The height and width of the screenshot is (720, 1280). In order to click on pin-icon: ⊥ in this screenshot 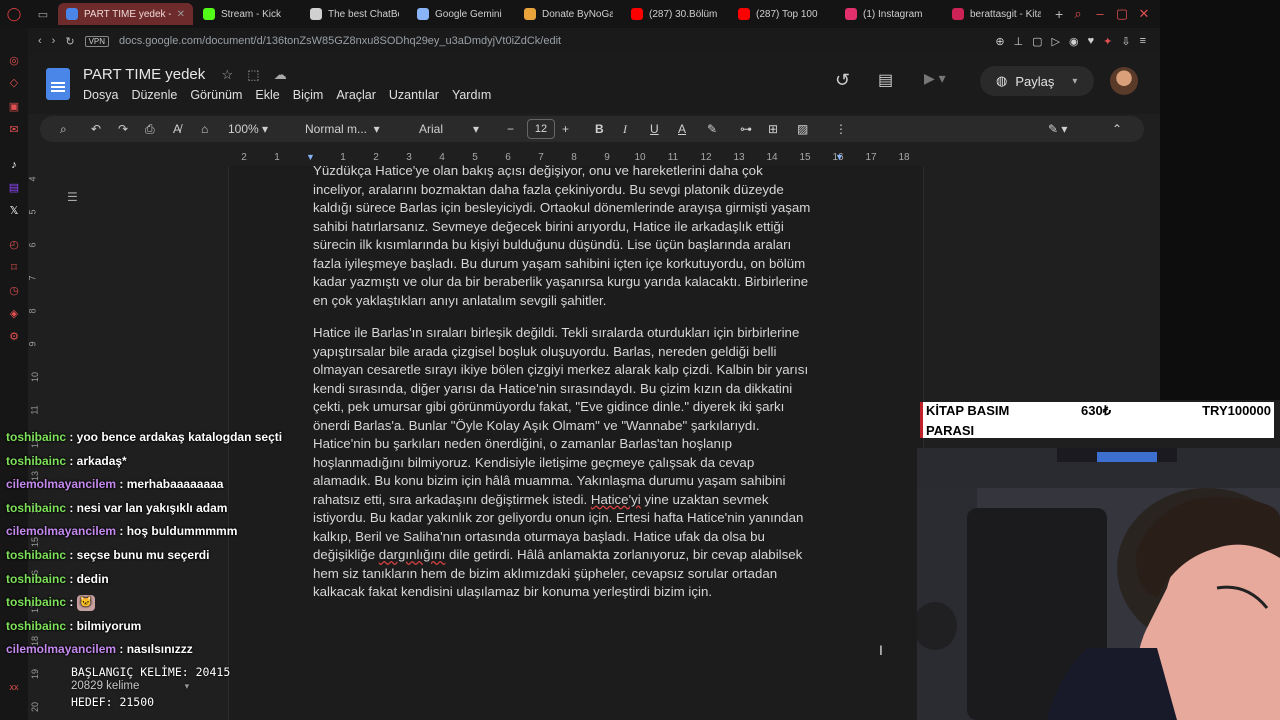, I will do `click(1019, 41)`.